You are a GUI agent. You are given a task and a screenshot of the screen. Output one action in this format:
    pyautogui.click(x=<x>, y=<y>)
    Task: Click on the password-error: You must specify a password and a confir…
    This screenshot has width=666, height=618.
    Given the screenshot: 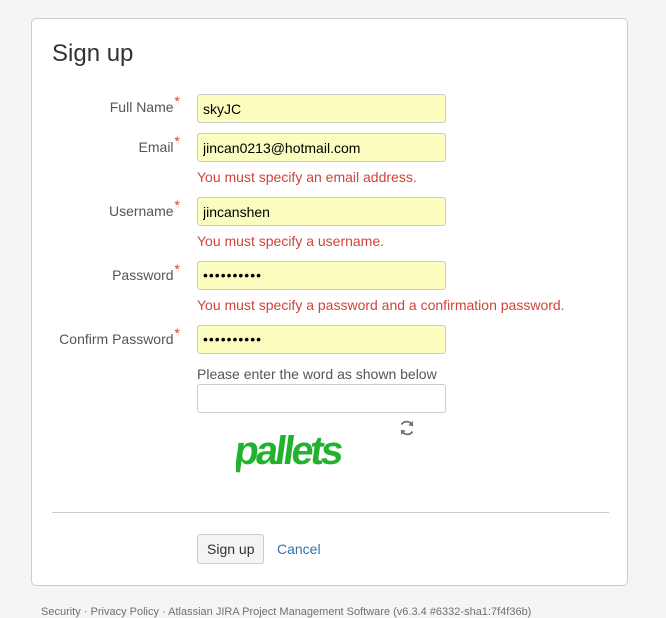 What is the action you would take?
    pyautogui.click(x=381, y=305)
    